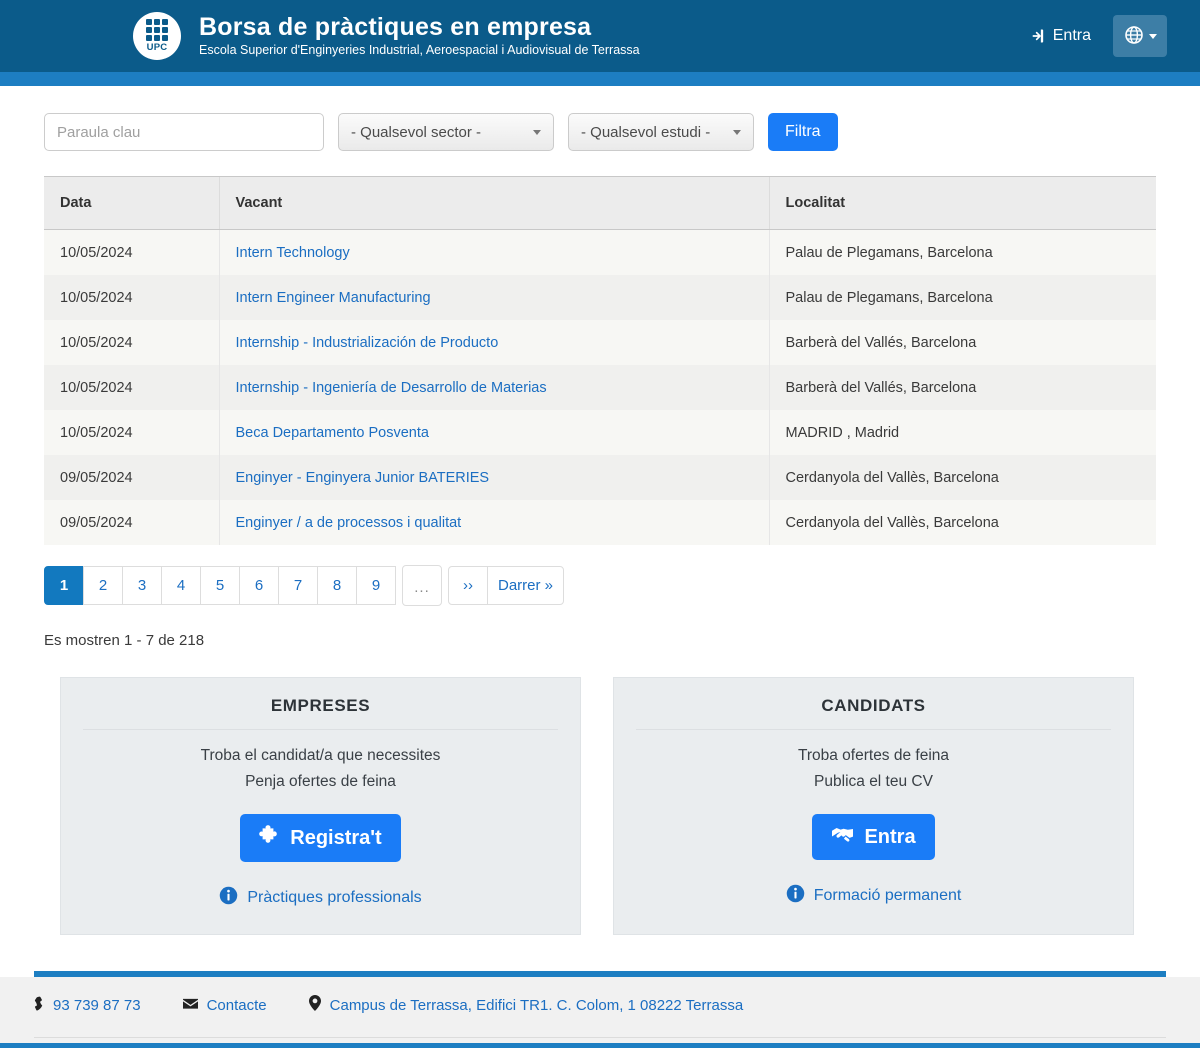  I want to click on pagination-last-button: Darrer », so click(526, 585).